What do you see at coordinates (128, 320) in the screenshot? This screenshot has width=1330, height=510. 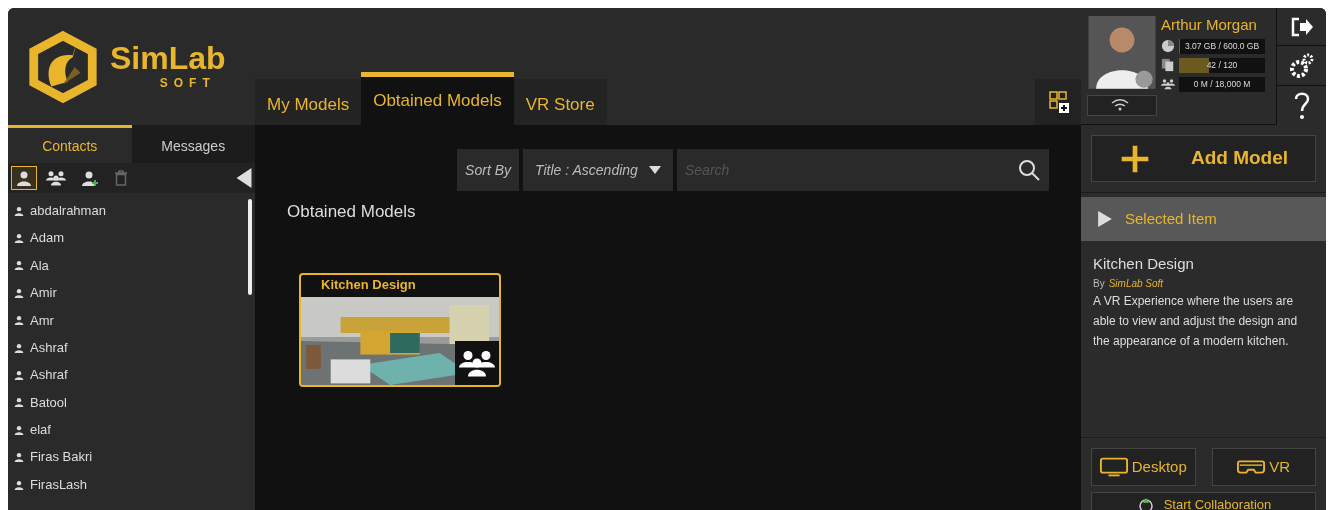 I see `contact-item: Amr` at bounding box center [128, 320].